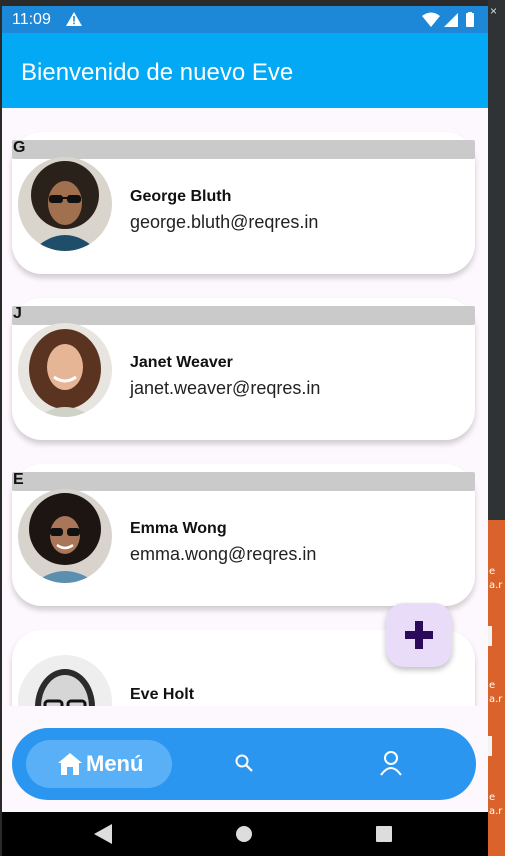  Describe the element at coordinates (157, 72) in the screenshot. I see `page-title: Bienvenido de nuevo Eve` at that location.